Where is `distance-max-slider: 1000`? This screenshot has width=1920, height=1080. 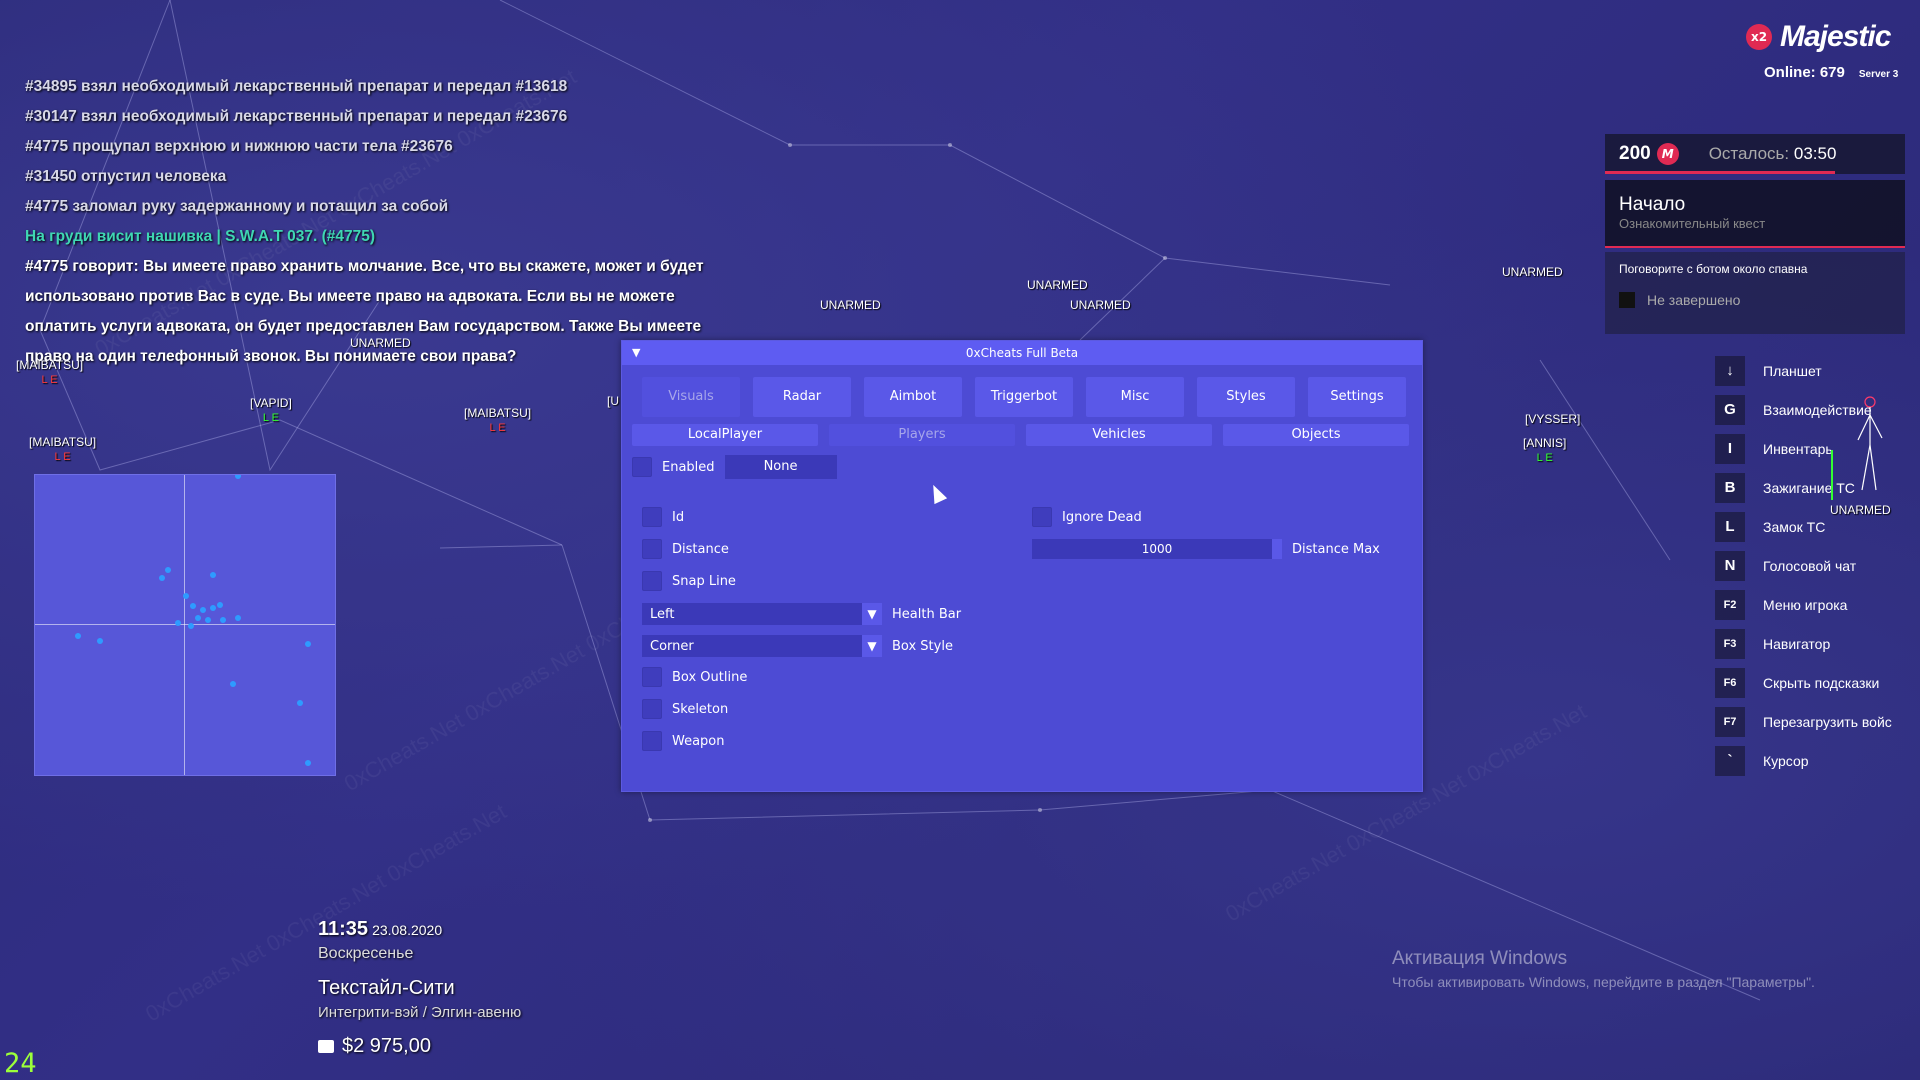
distance-max-slider: 1000 is located at coordinates (1157, 549).